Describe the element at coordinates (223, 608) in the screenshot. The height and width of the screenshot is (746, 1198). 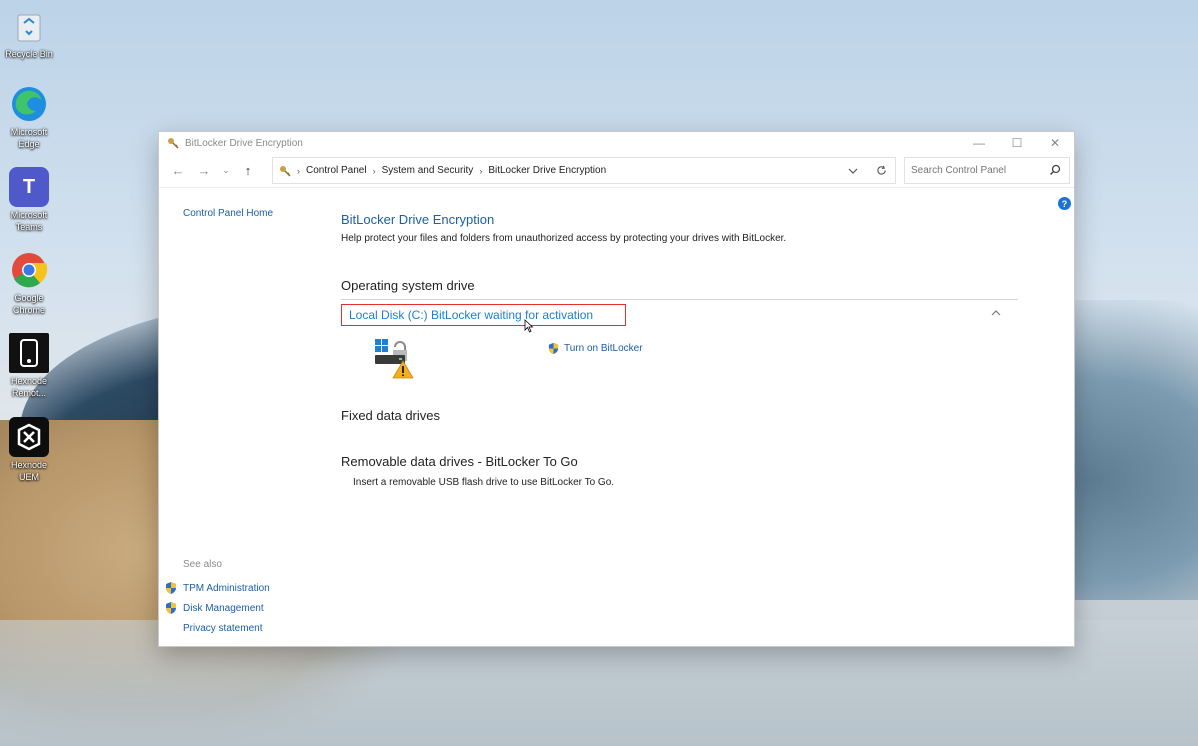
I see `disk-management-link: Disk Management` at that location.